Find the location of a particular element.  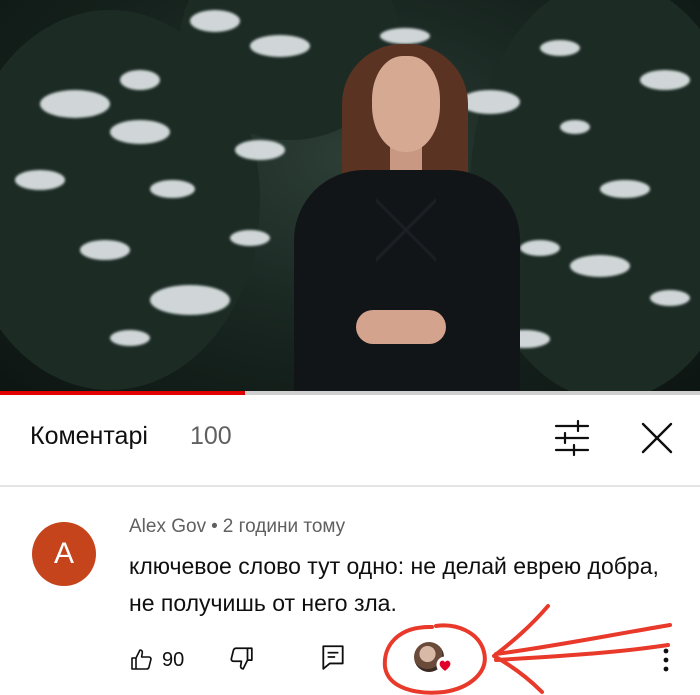

video-progress-bar is located at coordinates (350, 393).